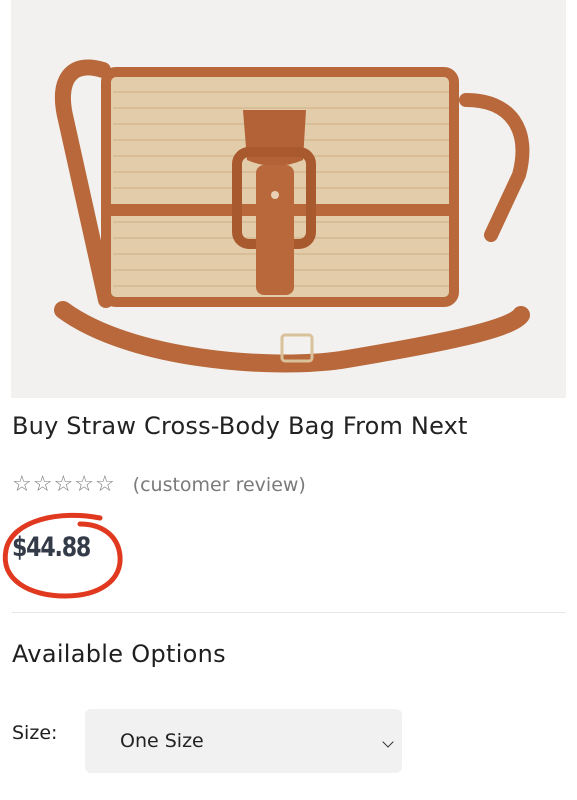 The height and width of the screenshot is (800, 577). Describe the element at coordinates (119, 654) in the screenshot. I see `available-options-heading: Available Options` at that location.